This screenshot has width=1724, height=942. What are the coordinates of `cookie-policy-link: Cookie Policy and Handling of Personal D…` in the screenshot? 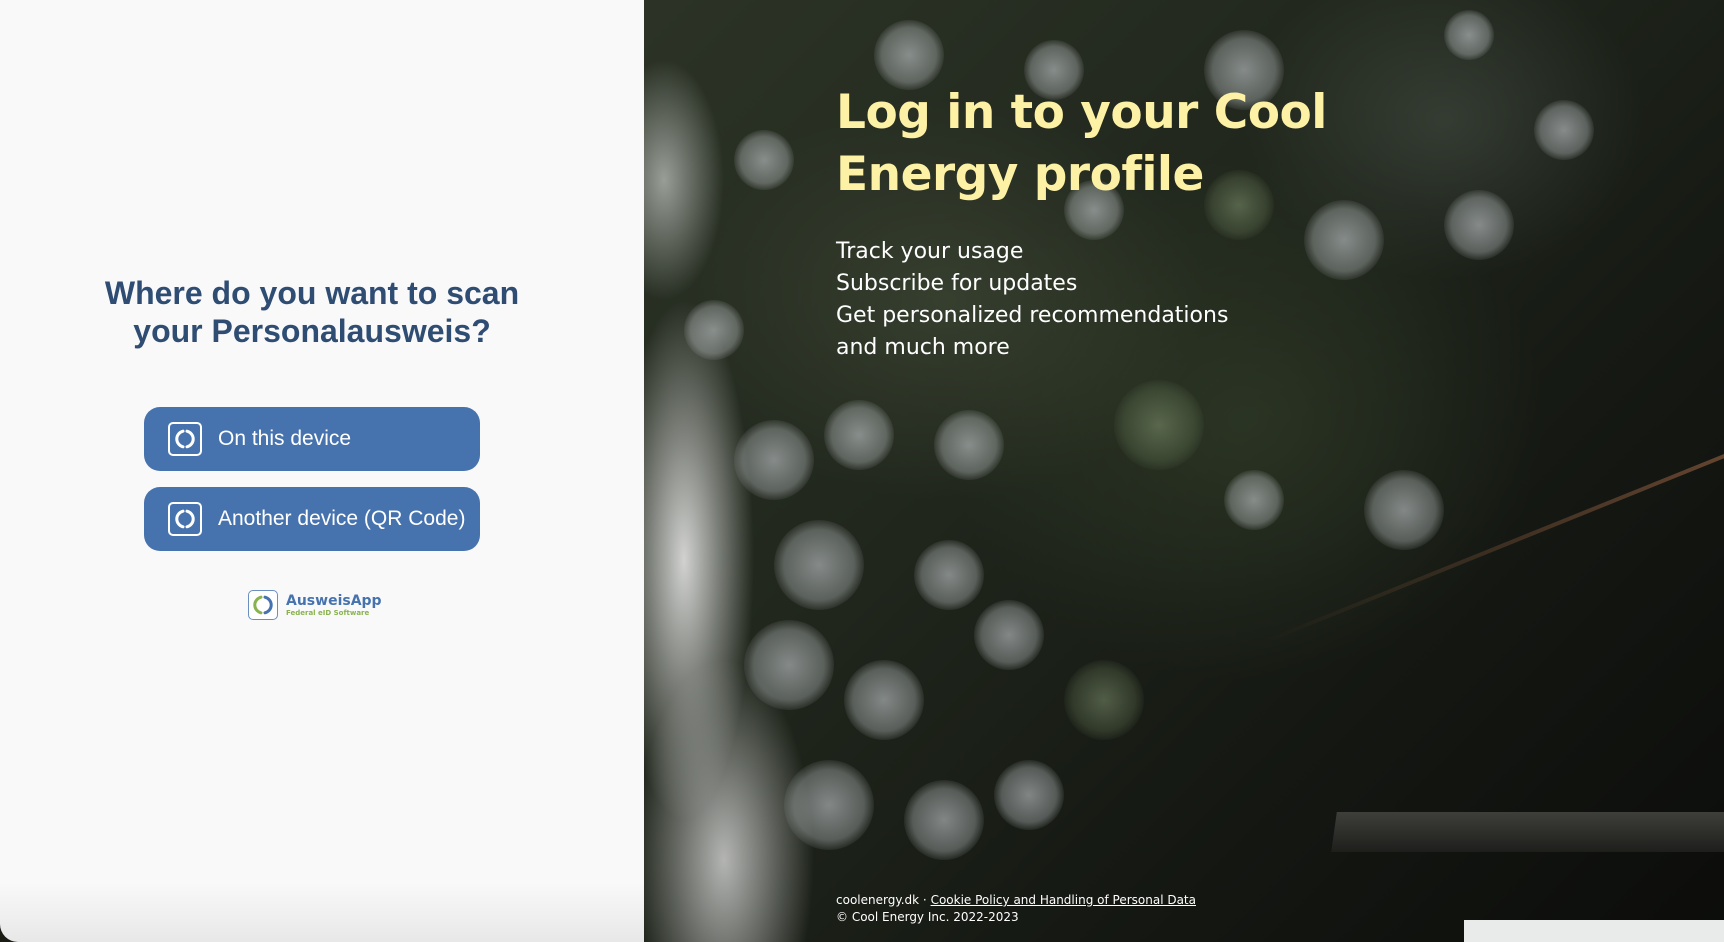 It's located at (1063, 900).